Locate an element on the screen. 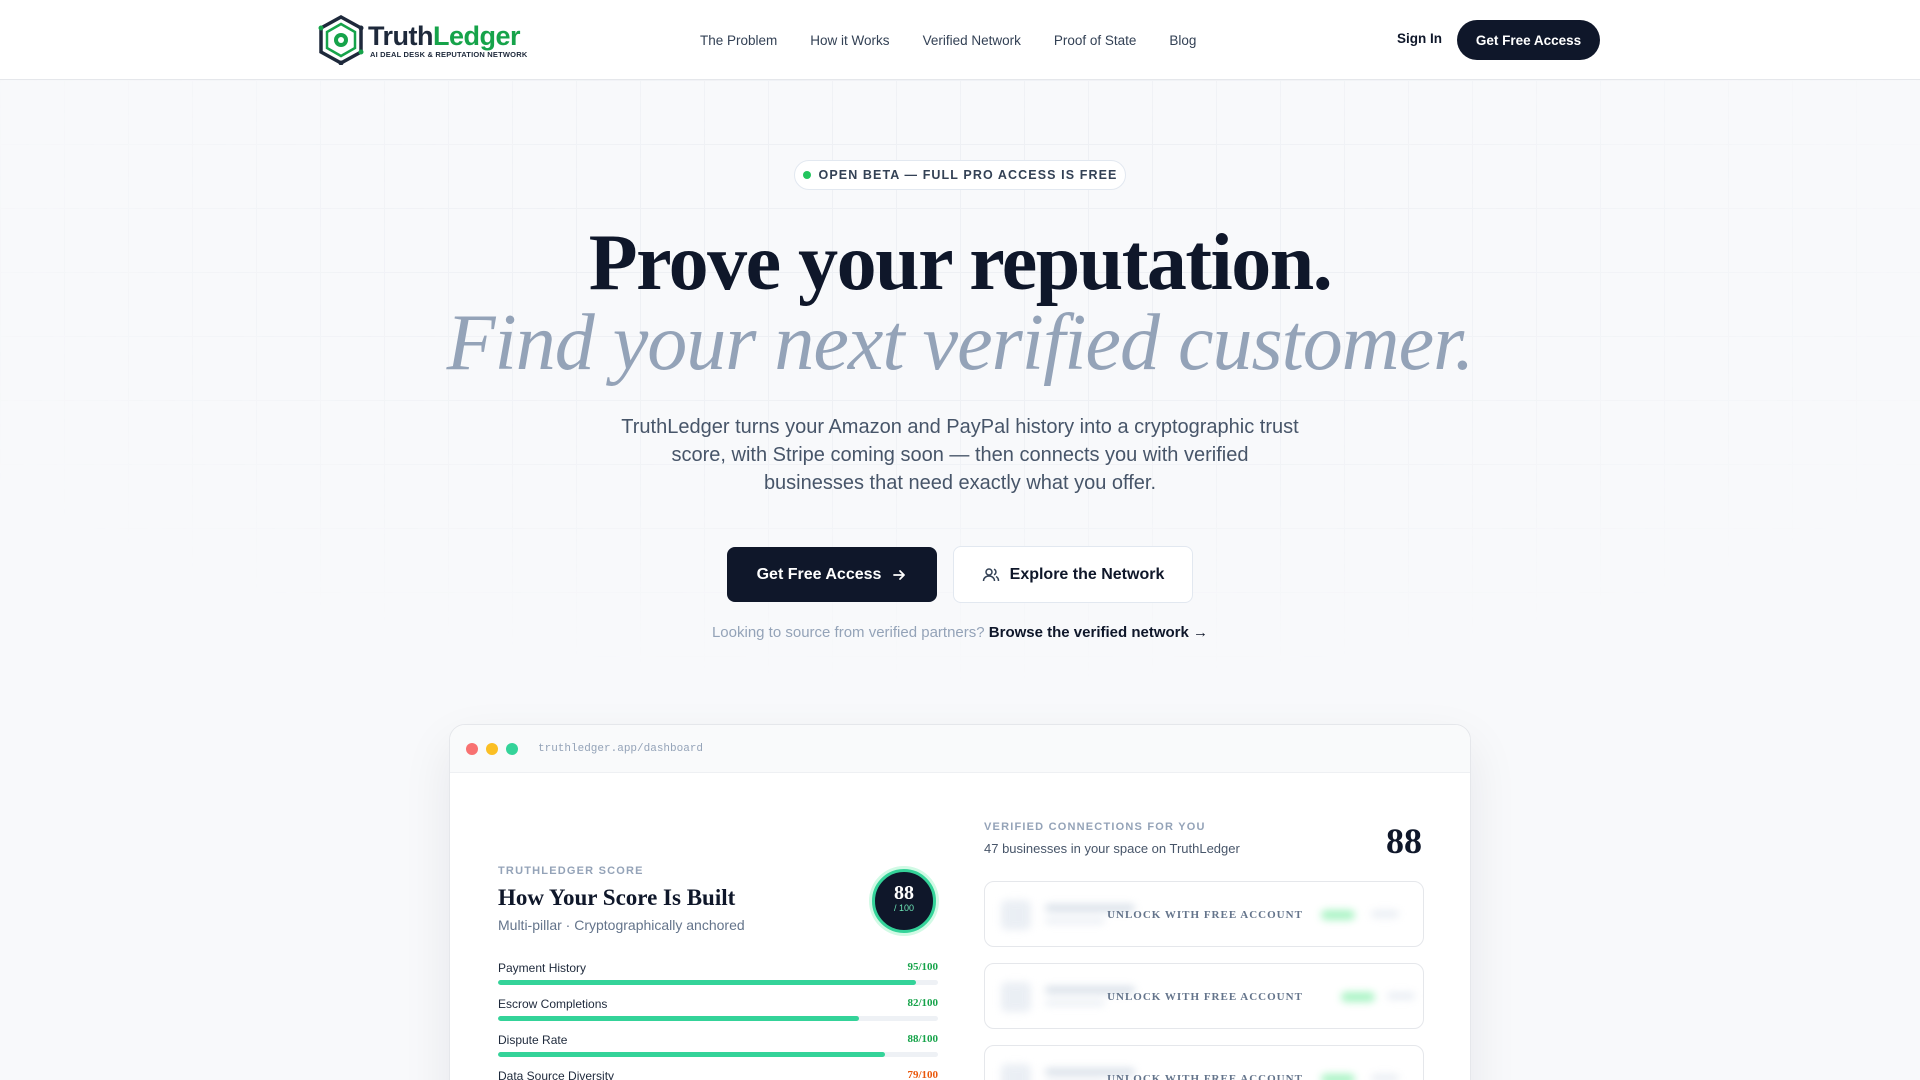 This screenshot has height=1080, width=1920. score-max: / 100 is located at coordinates (904, 908).